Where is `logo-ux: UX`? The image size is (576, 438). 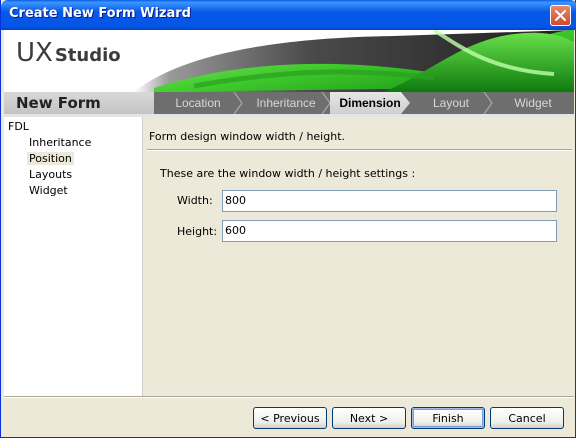 logo-ux: UX is located at coordinates (34, 53).